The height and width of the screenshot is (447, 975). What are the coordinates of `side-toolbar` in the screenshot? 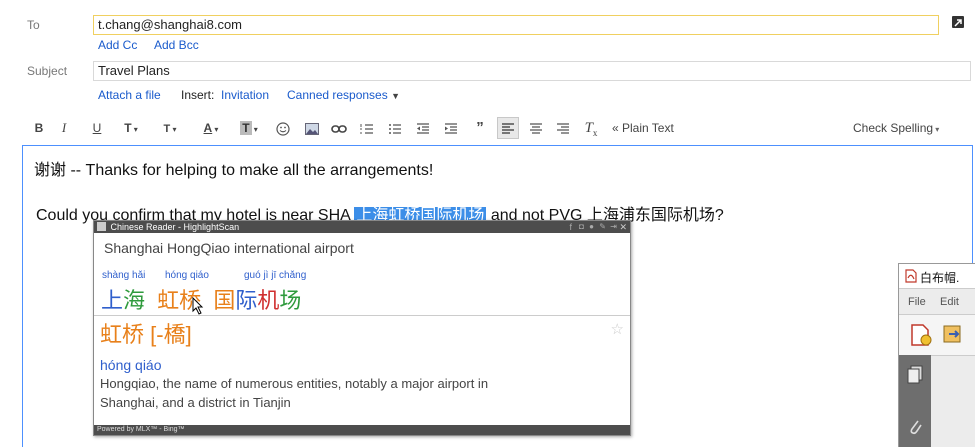 It's located at (937, 335).